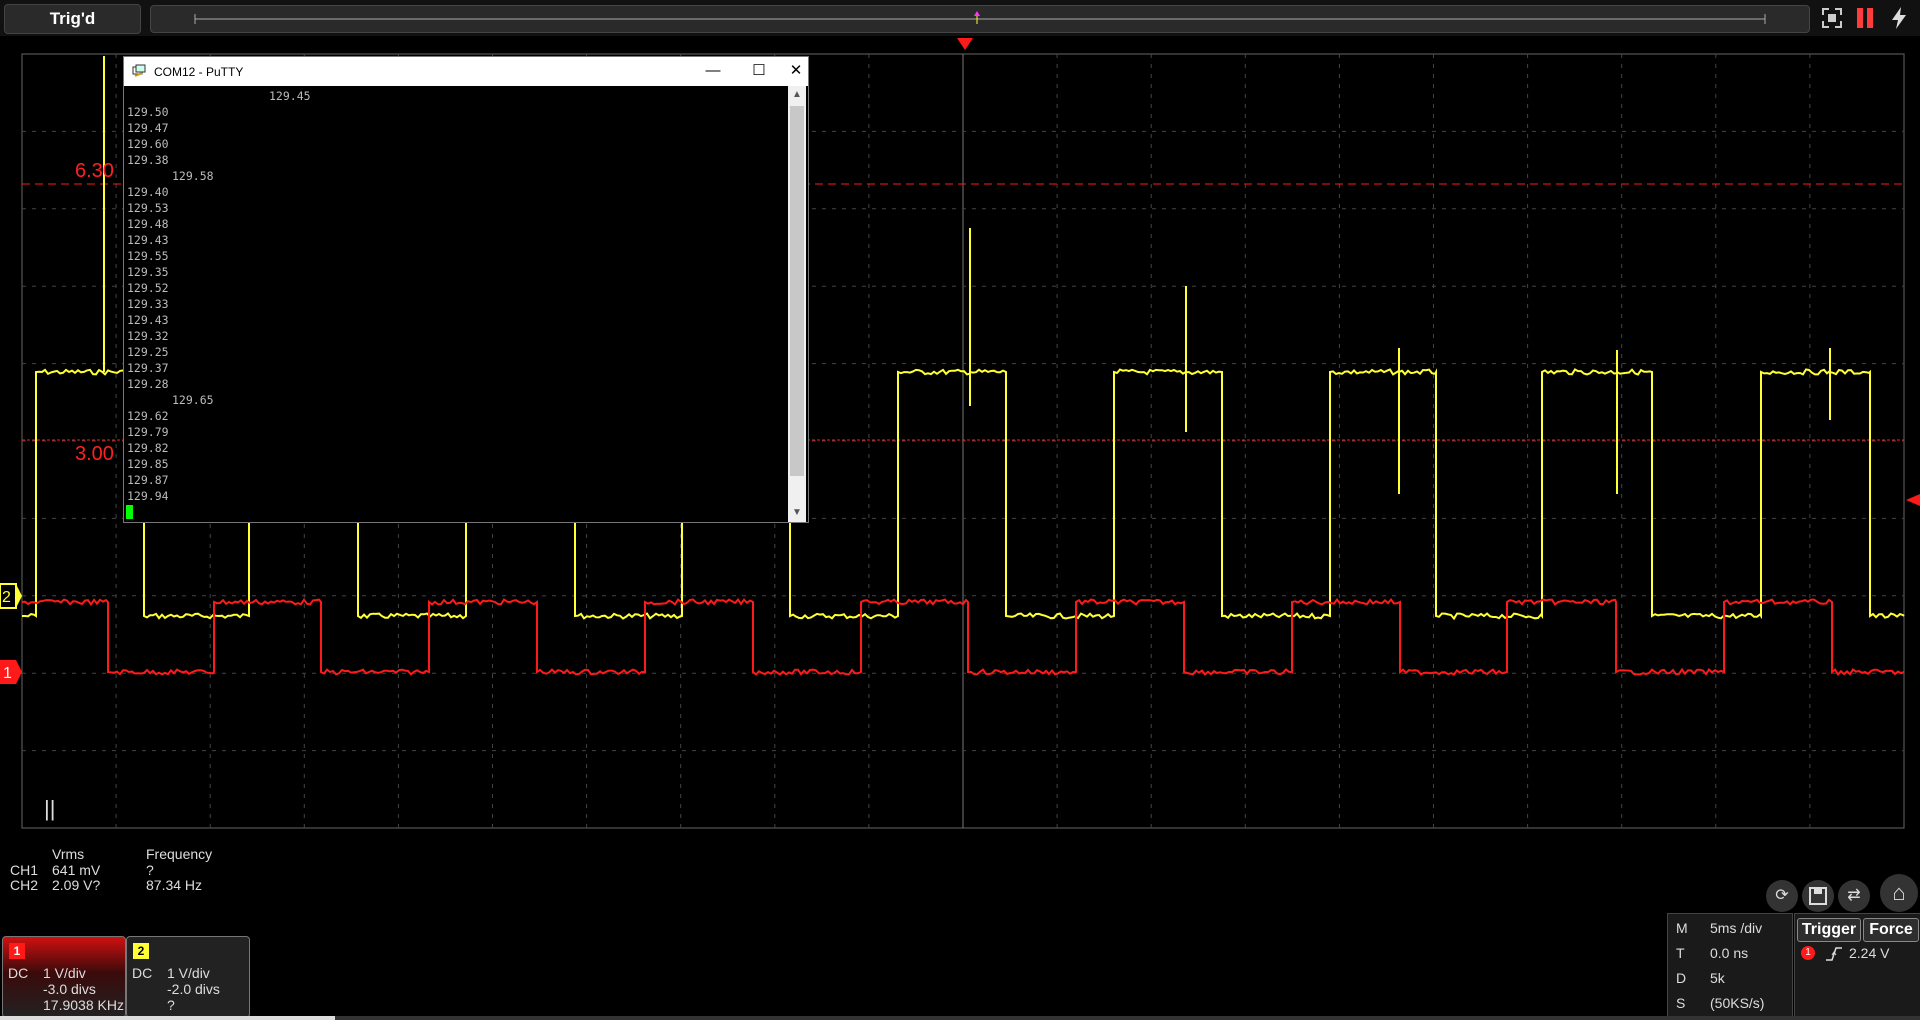 The image size is (1920, 1020). I want to click on depth-value: 5k, so click(1717, 978).